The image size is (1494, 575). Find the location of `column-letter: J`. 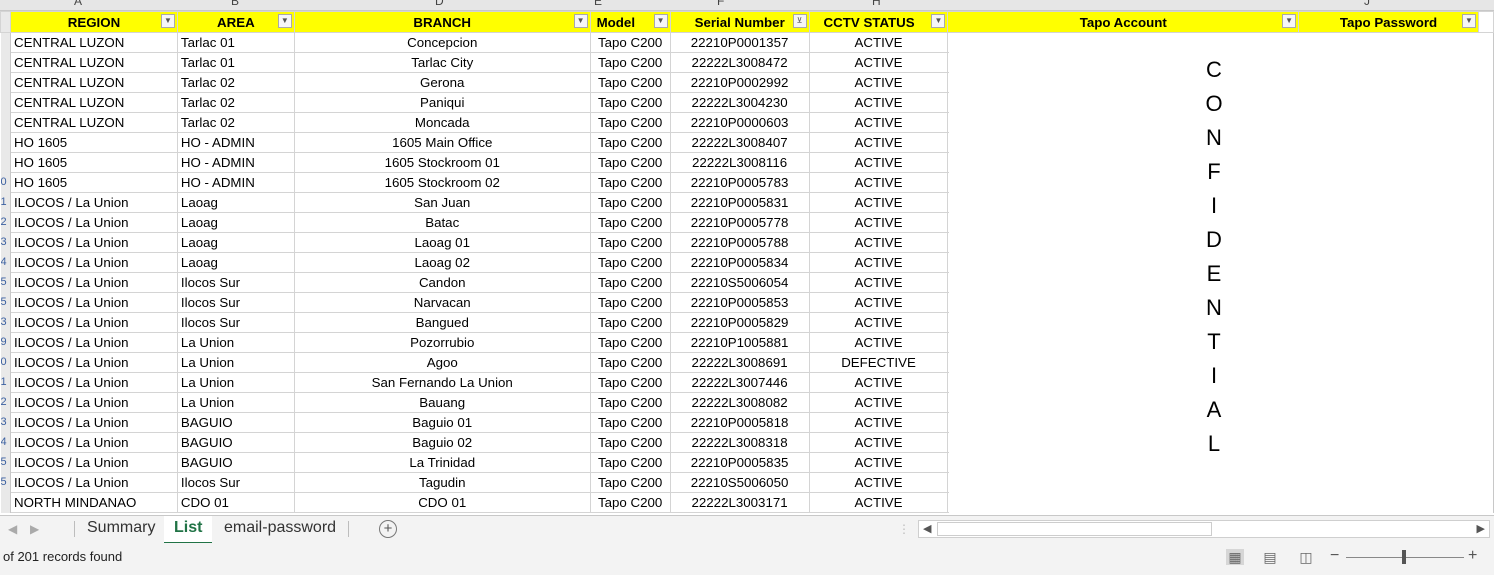

column-letter: J is located at coordinates (1367, 4).